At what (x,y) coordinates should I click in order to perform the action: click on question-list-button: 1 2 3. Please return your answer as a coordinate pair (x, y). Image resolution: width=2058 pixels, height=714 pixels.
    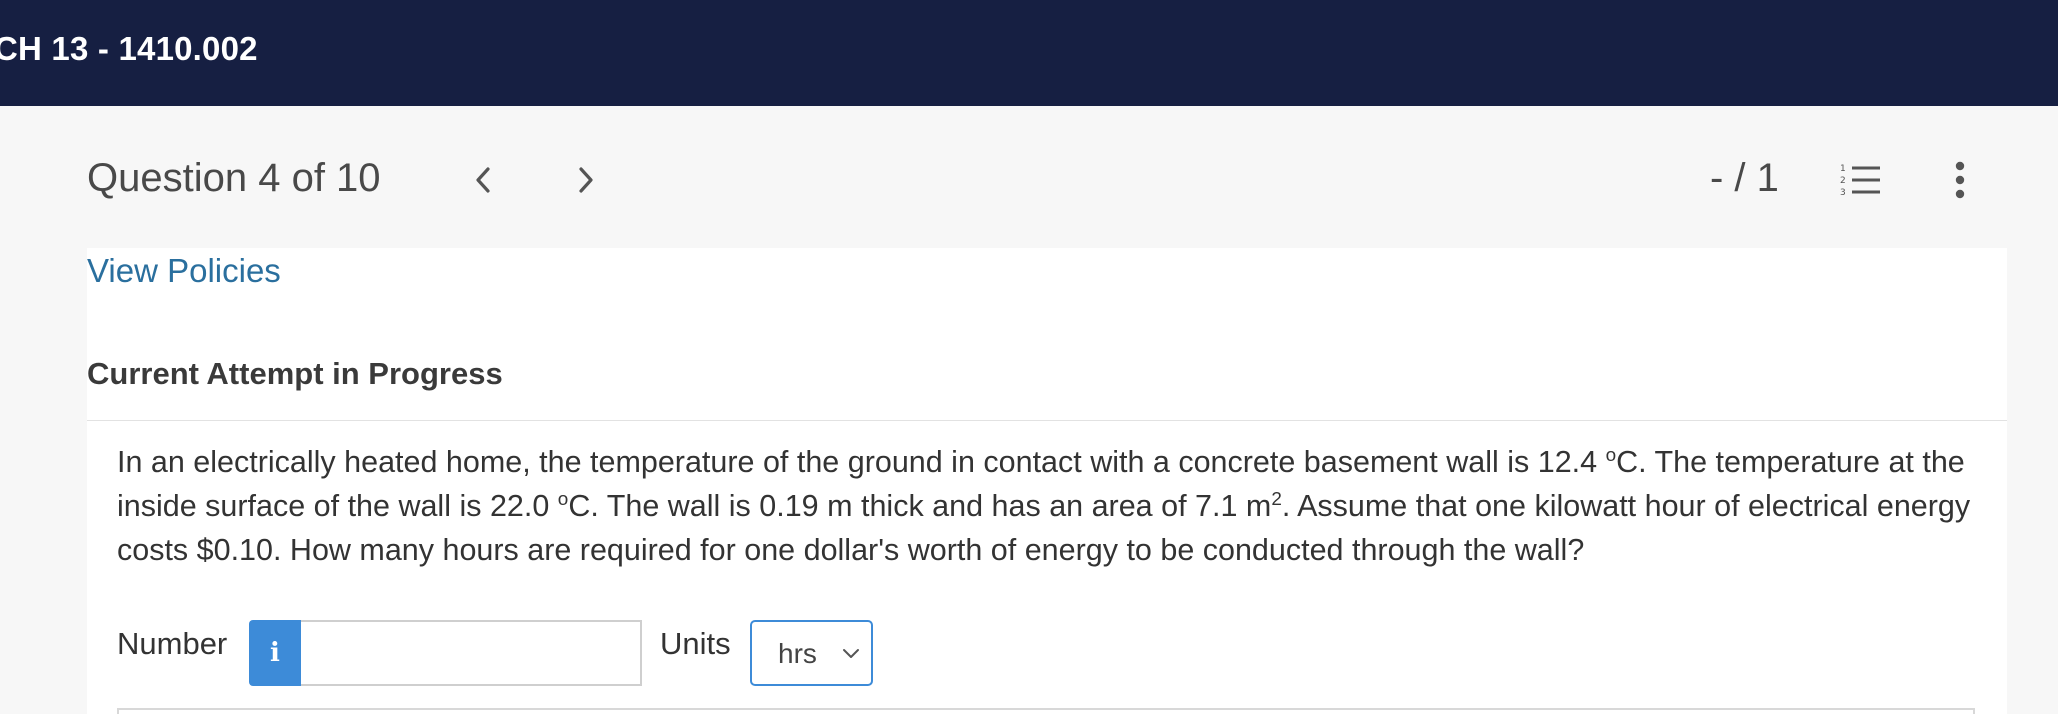
    Looking at the image, I should click on (1860, 180).